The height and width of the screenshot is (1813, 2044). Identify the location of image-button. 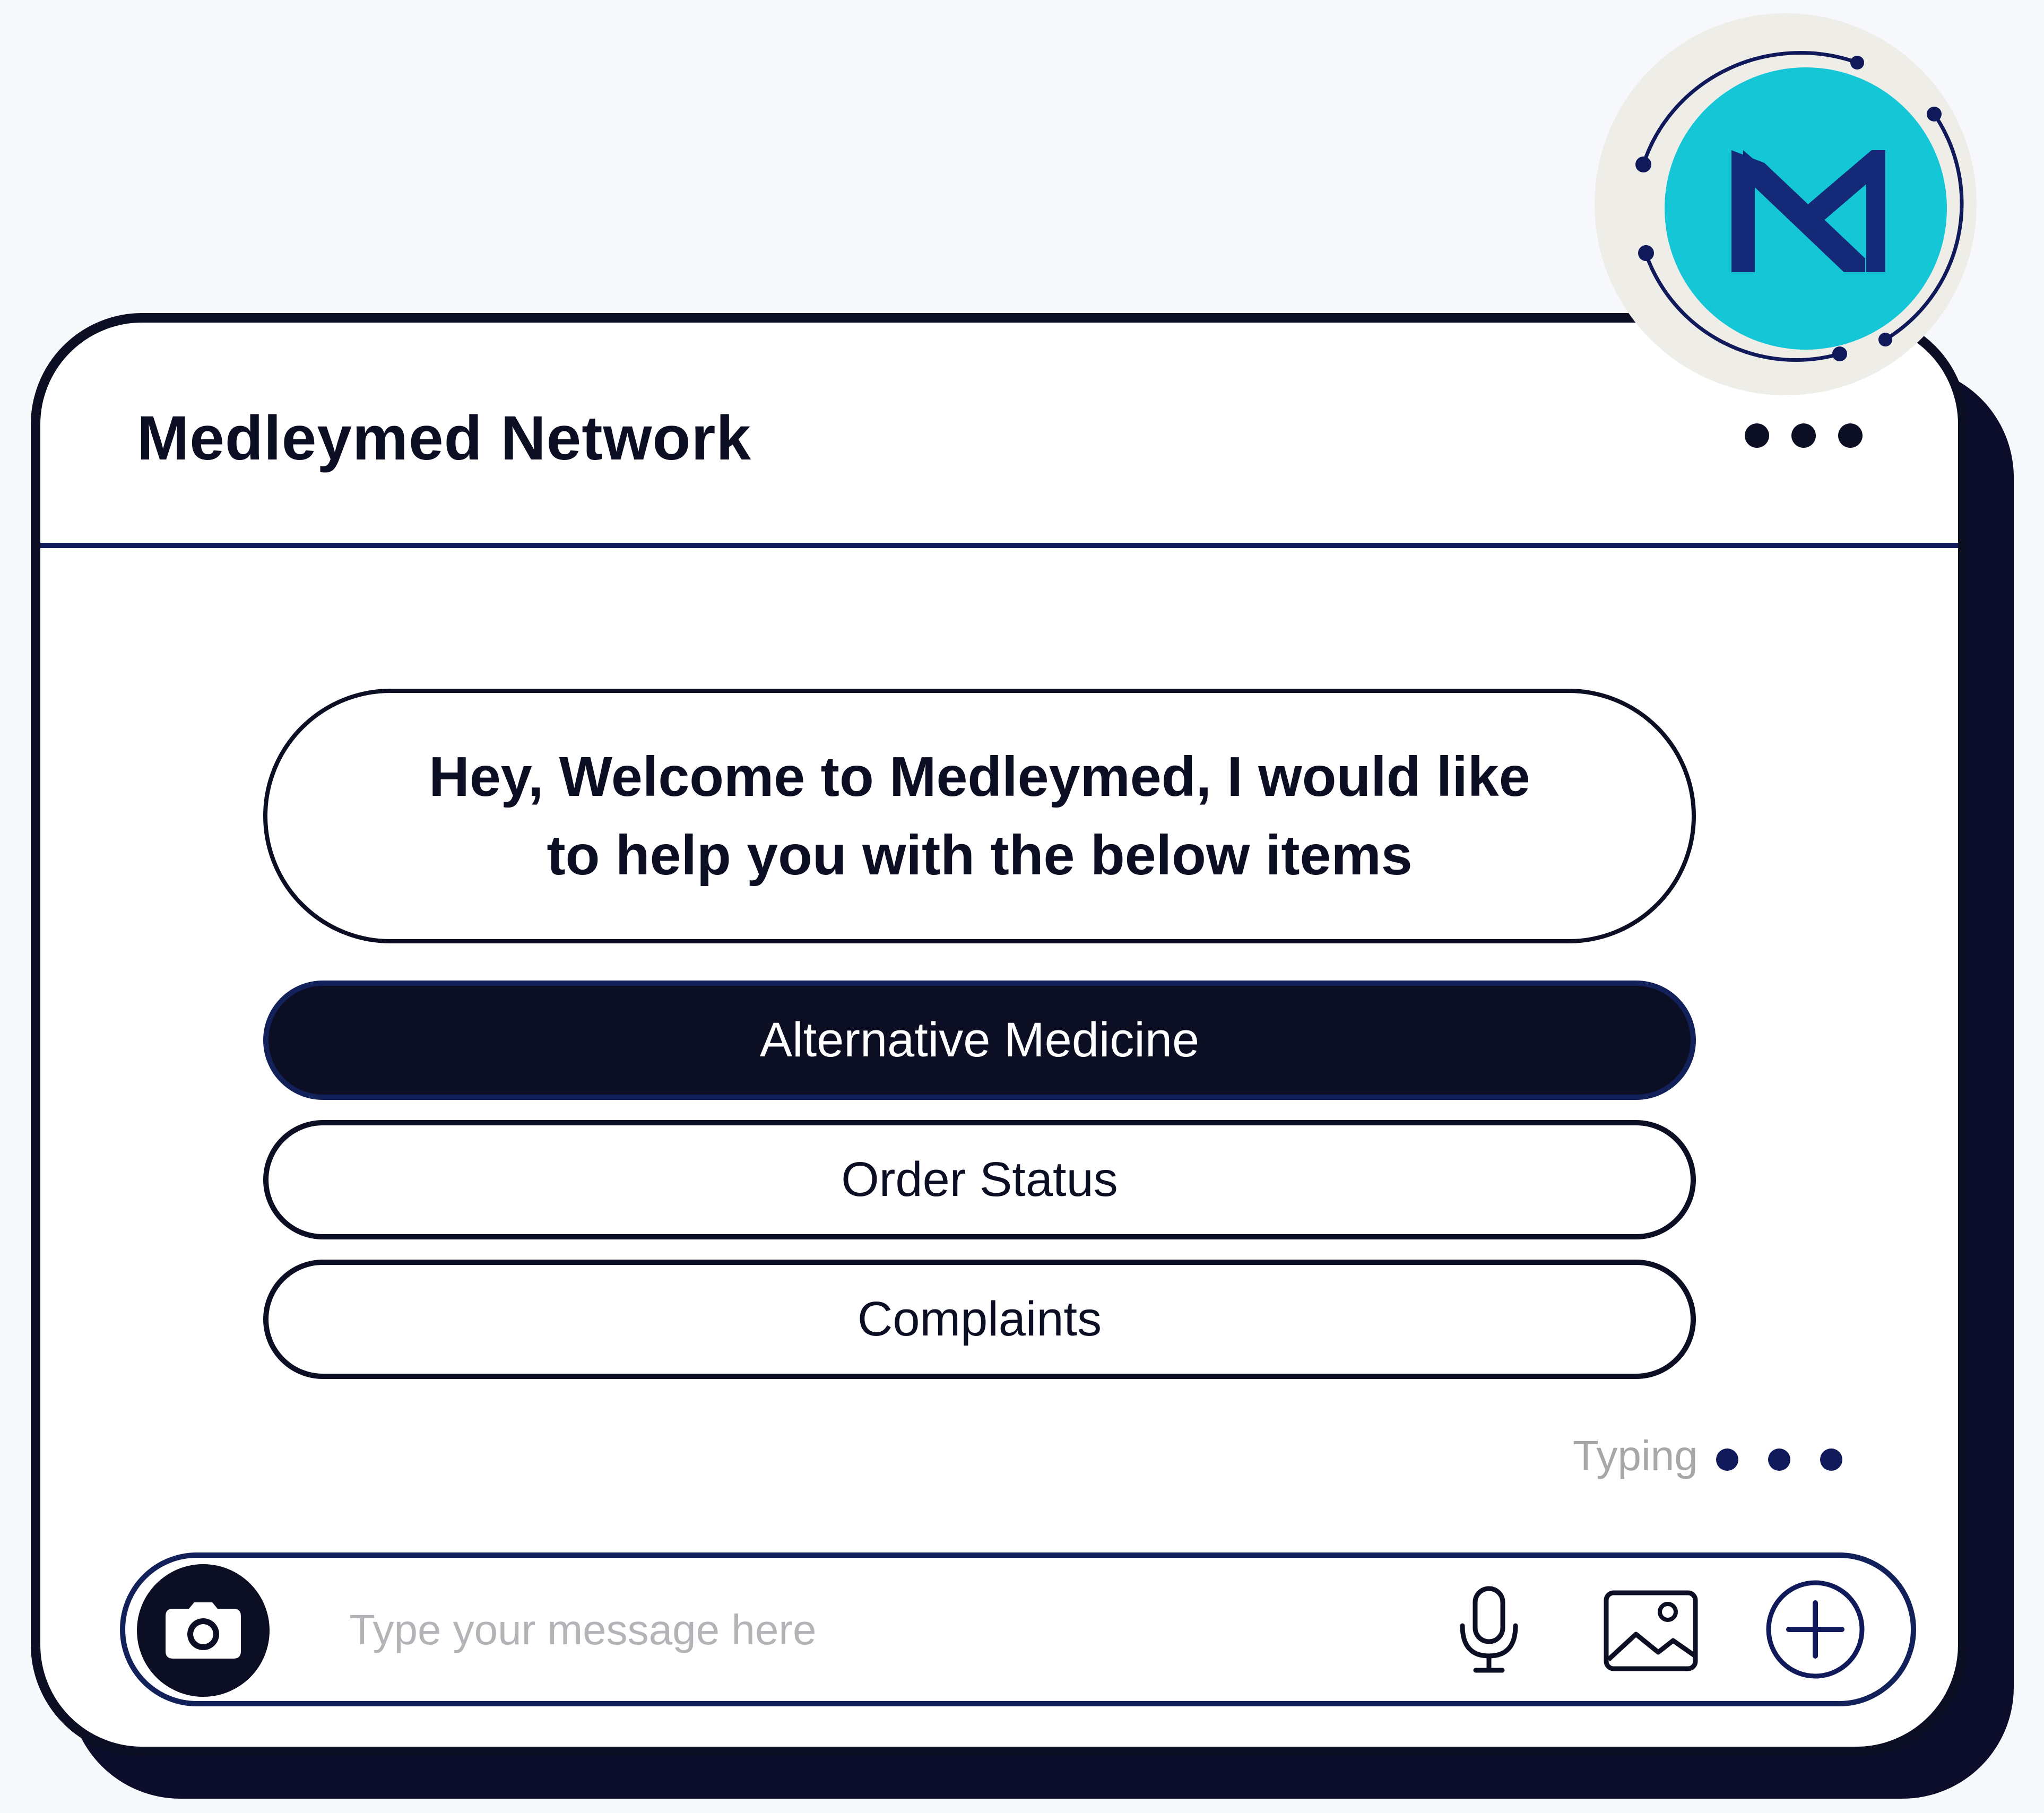
(1650, 1631).